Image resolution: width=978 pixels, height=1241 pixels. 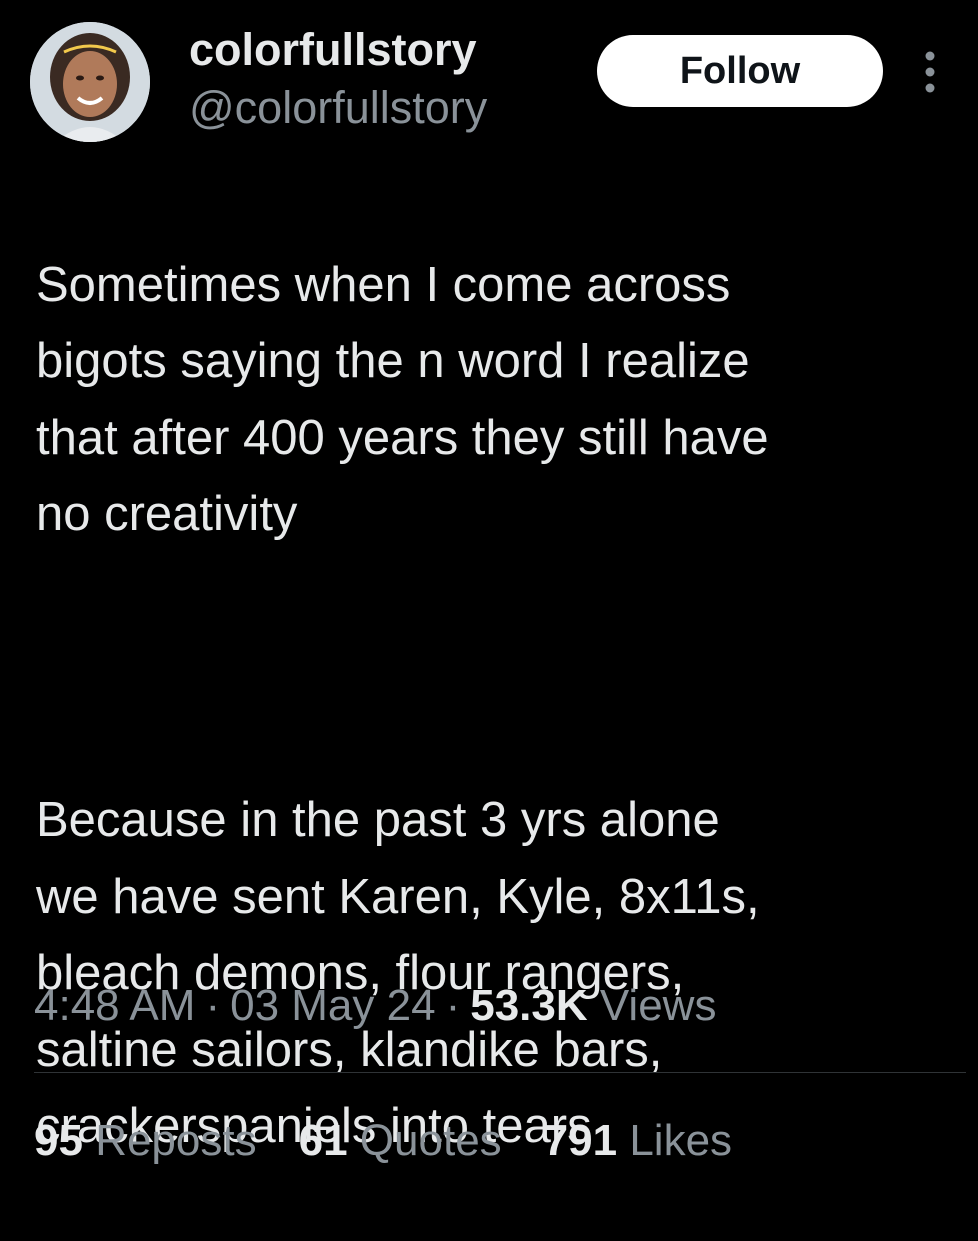 I want to click on reposts-label: Reposts, so click(x=176, y=1140).